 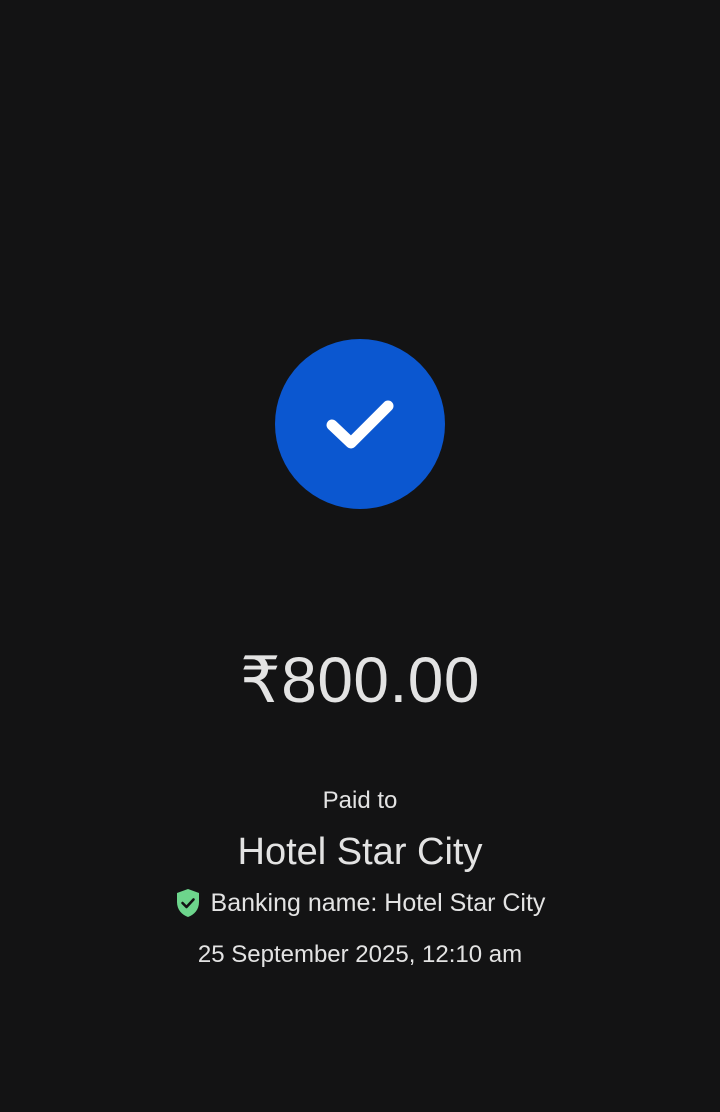 I want to click on banking-name-row: Banking name: Hotel Star City, so click(x=360, y=903).